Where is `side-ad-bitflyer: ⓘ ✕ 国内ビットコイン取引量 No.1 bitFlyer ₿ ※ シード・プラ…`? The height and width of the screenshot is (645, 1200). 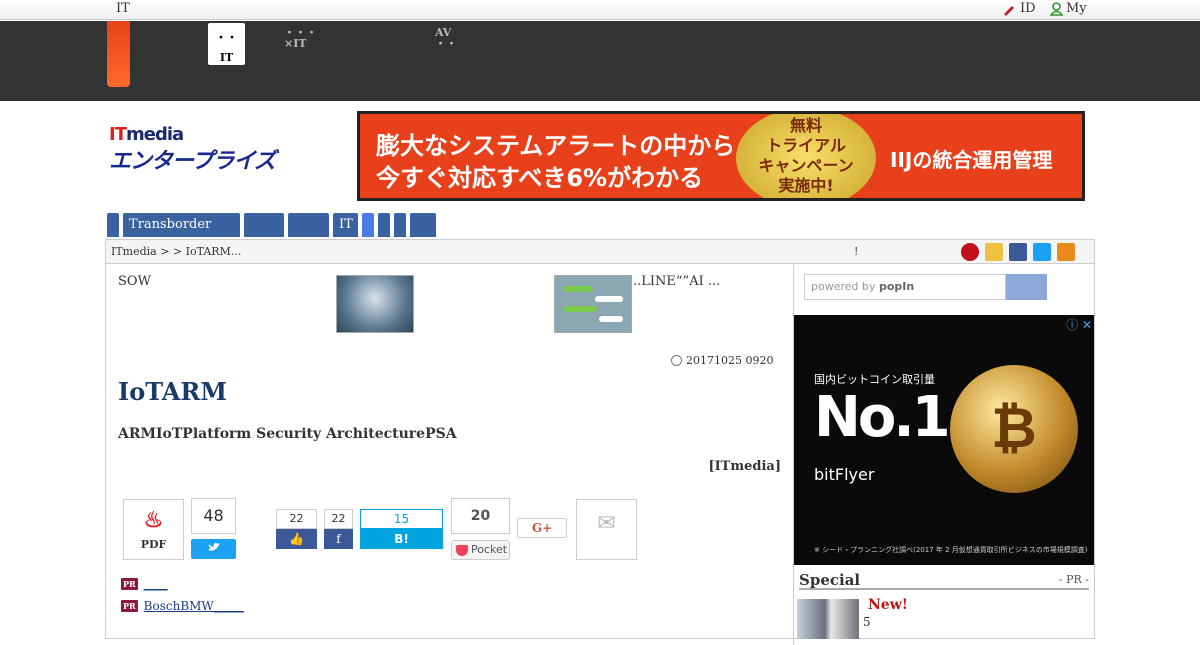
side-ad-bitflyer: ⓘ ✕ 国内ビットコイン取引量 No.1 bitFlyer ₿ ※ シード・プラ… is located at coordinates (944, 440).